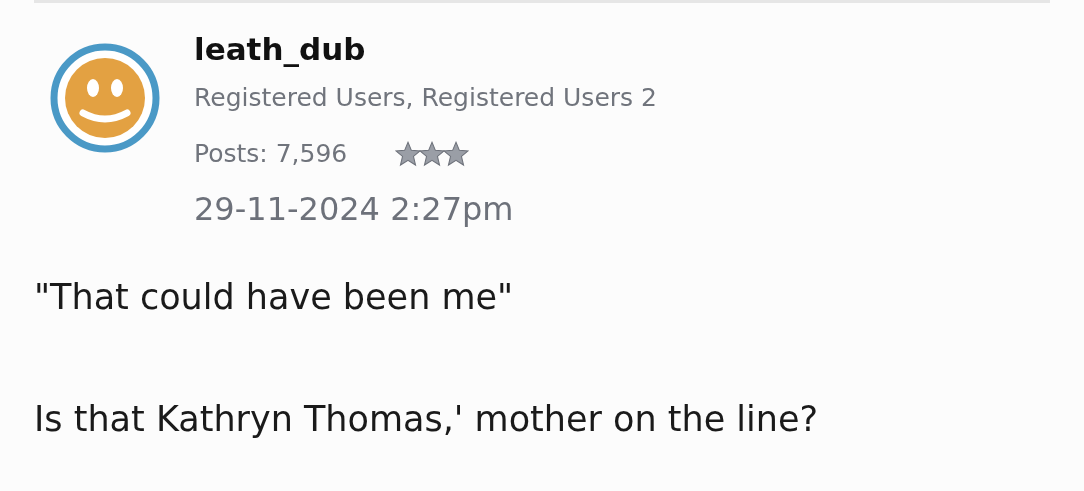 The image size is (1084, 491). What do you see at coordinates (105, 98) in the screenshot?
I see `avatar-icon` at bounding box center [105, 98].